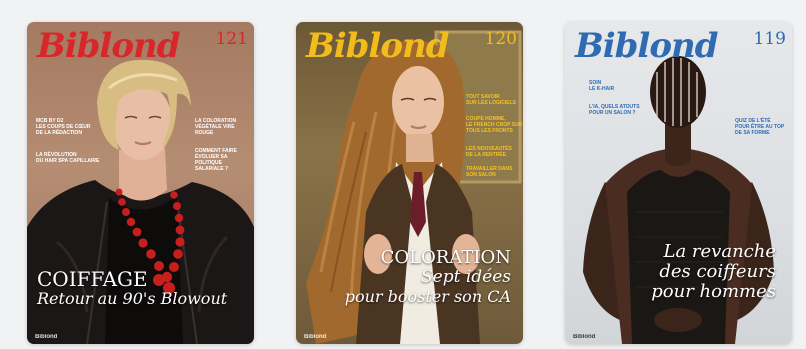  Describe the element at coordinates (466, 277) in the screenshot. I see `cover-headline: Sept idées` at that location.